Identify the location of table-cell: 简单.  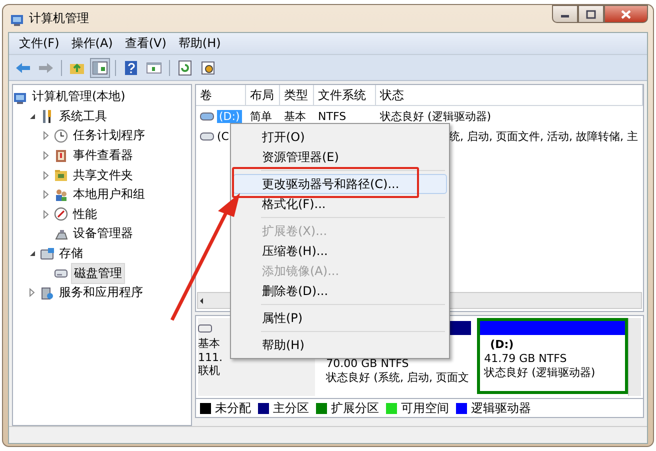
(261, 116).